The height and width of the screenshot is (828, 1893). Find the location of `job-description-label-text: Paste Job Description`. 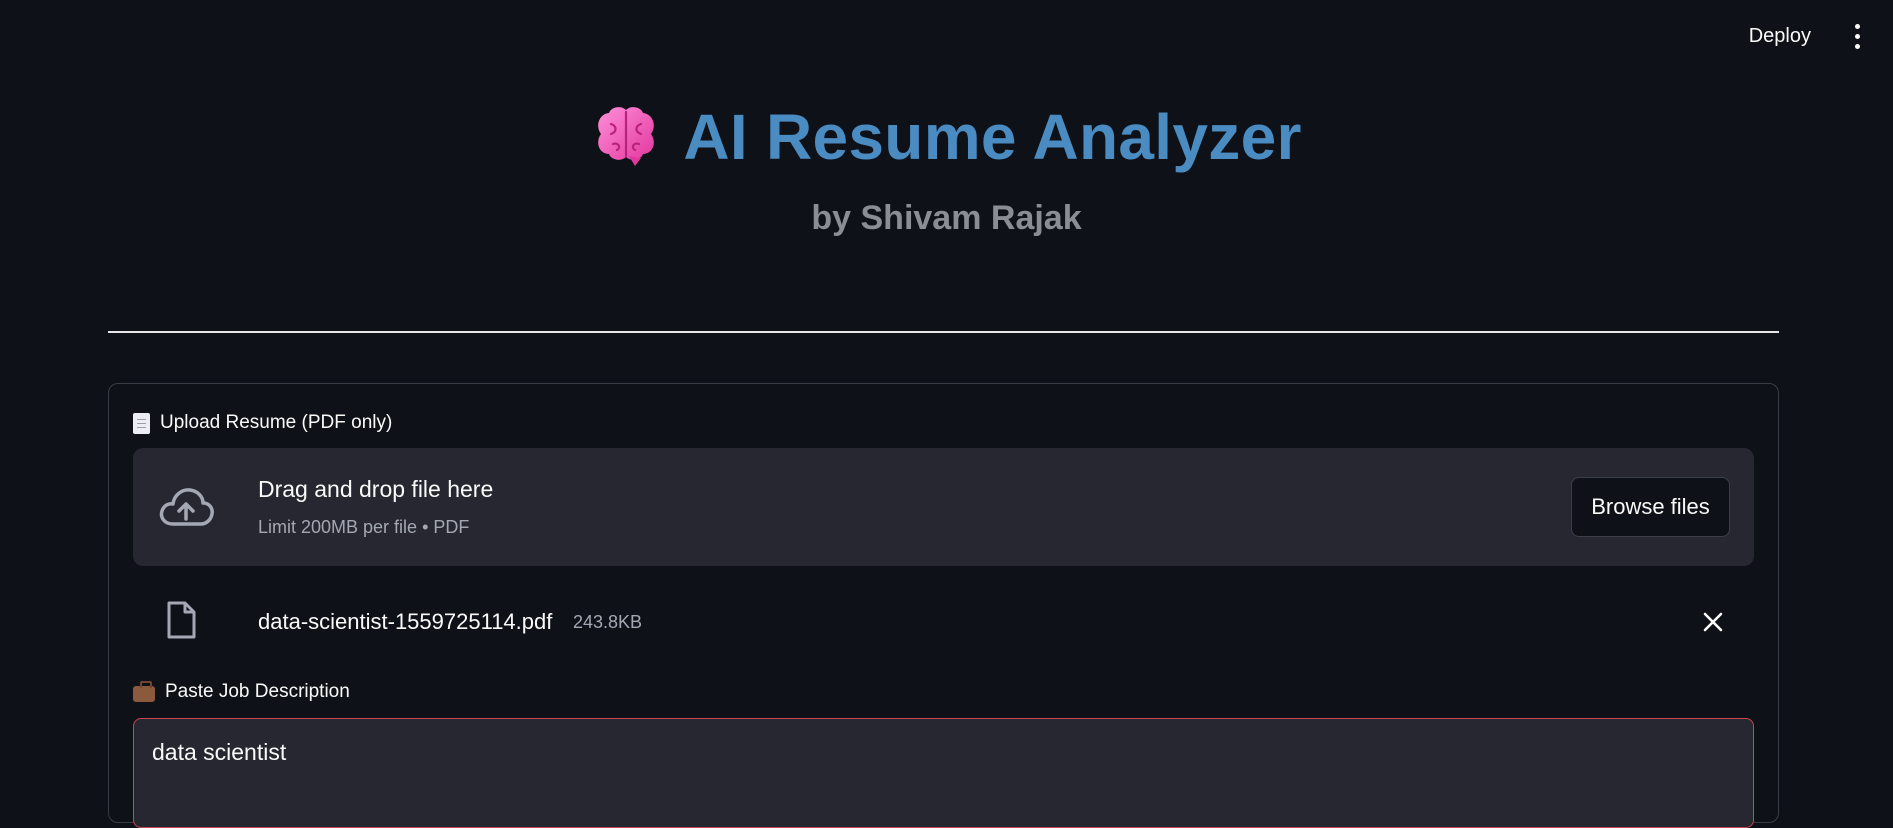

job-description-label-text: Paste Job Description is located at coordinates (257, 691).